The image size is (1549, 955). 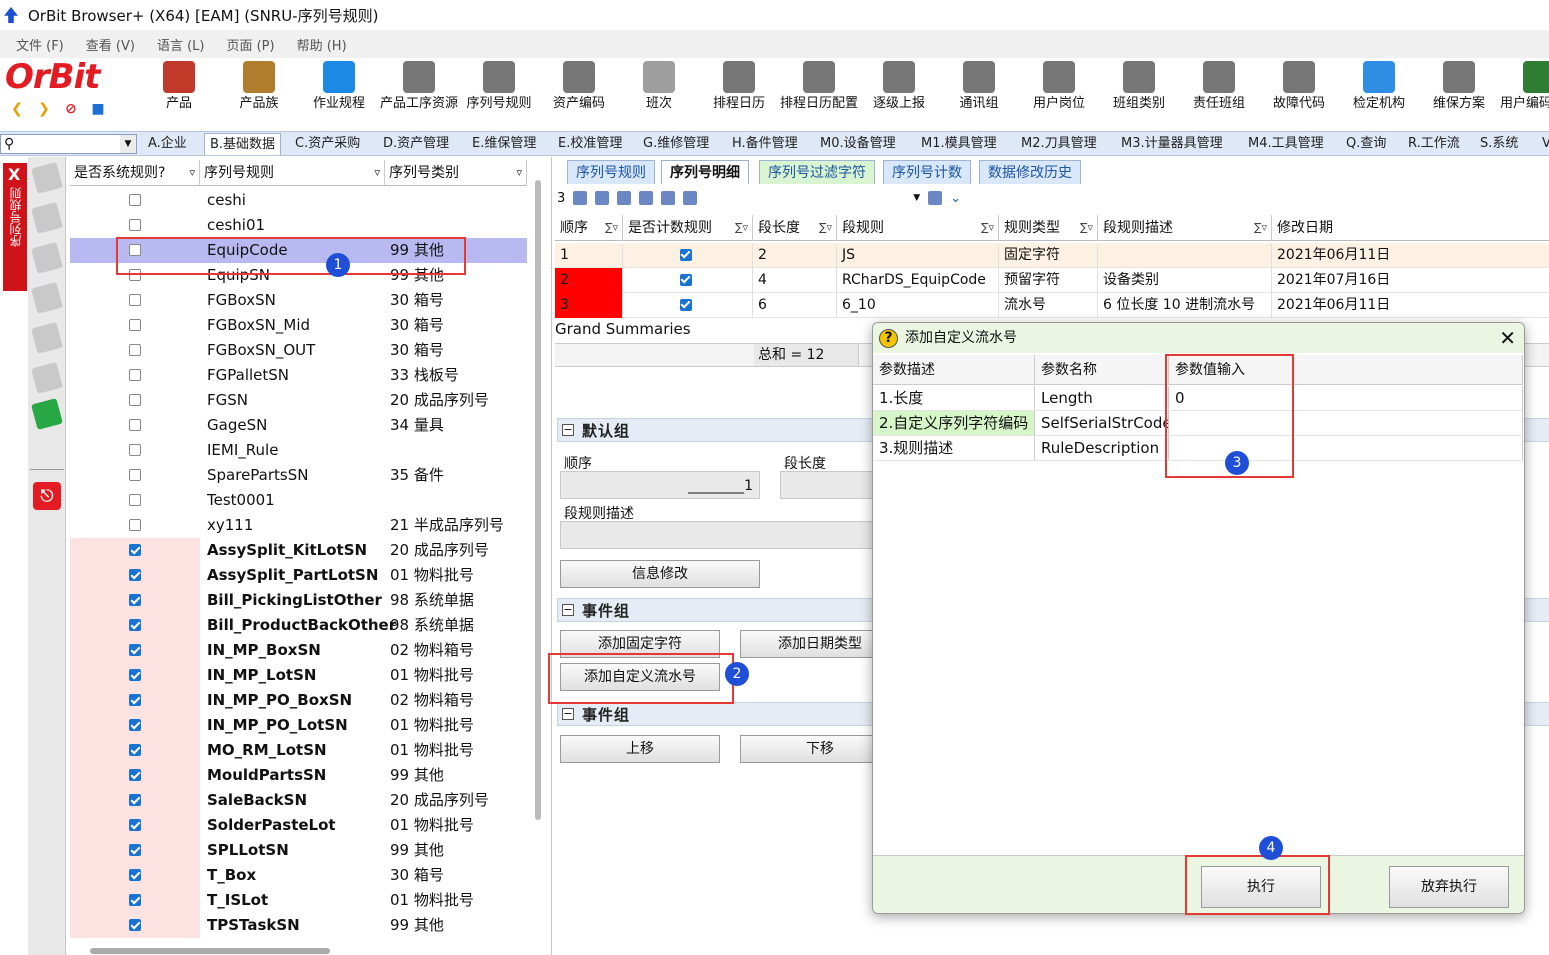 What do you see at coordinates (298, 475) in the screenshot?
I see `list-item: SparePartsSN 35 备件` at bounding box center [298, 475].